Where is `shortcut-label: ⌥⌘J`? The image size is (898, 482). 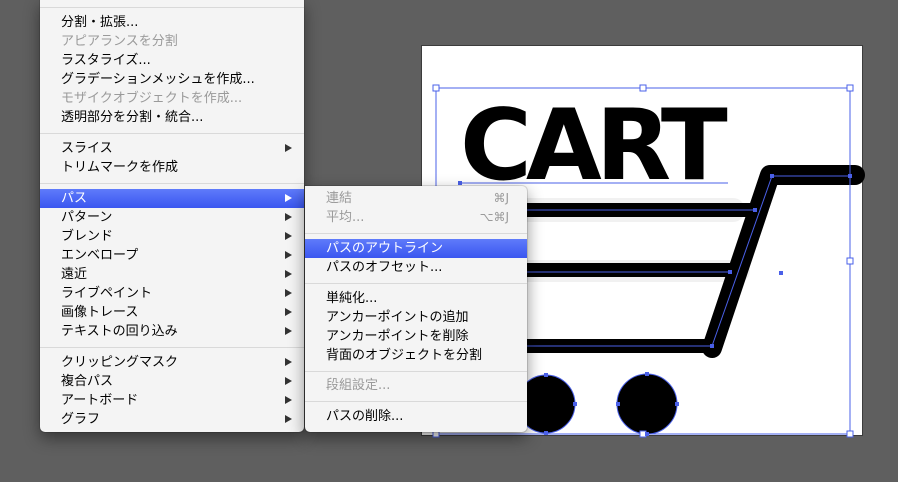
shortcut-label: ⌥⌘J is located at coordinates (494, 217).